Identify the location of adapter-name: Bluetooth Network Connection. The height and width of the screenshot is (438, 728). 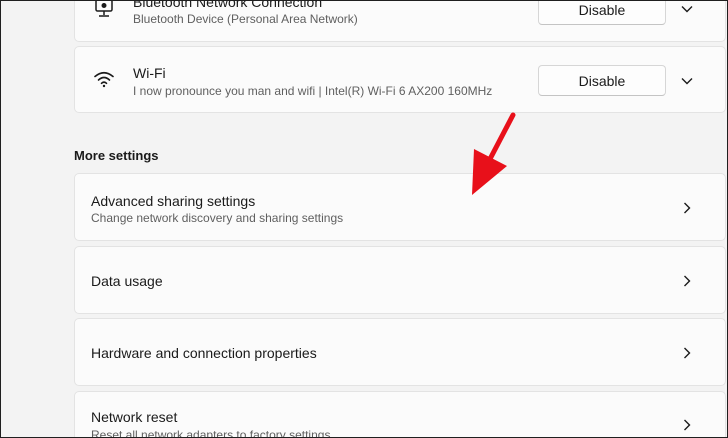
(228, 5).